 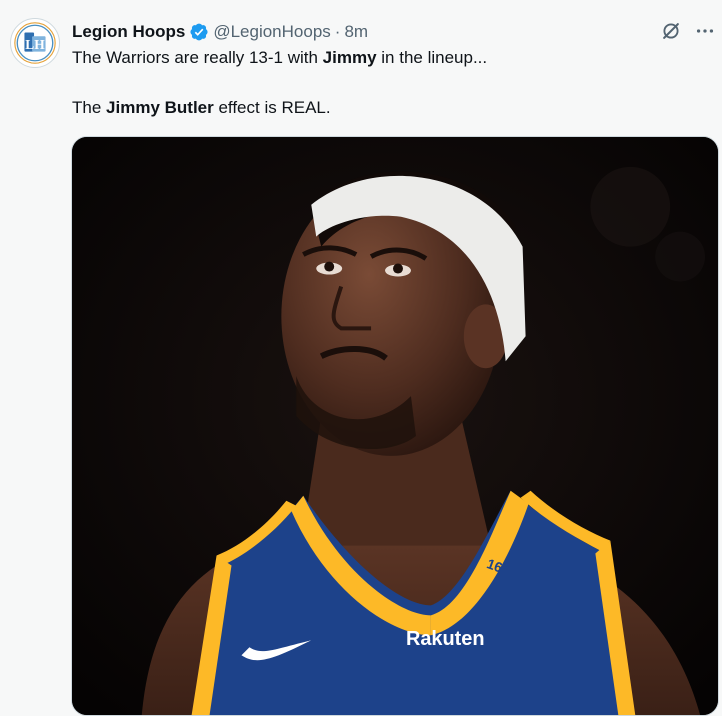 I want to click on timestamp: 8m, so click(x=356, y=32).